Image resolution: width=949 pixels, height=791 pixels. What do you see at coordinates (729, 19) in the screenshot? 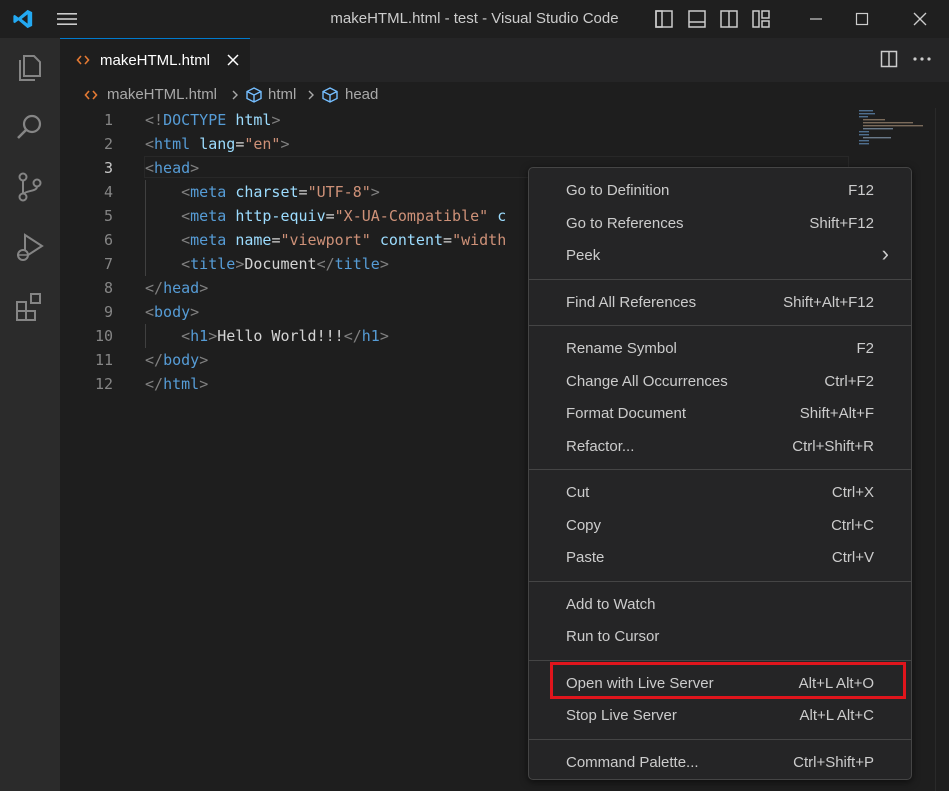
I see `toggle-secondary-sidebar-icon` at bounding box center [729, 19].